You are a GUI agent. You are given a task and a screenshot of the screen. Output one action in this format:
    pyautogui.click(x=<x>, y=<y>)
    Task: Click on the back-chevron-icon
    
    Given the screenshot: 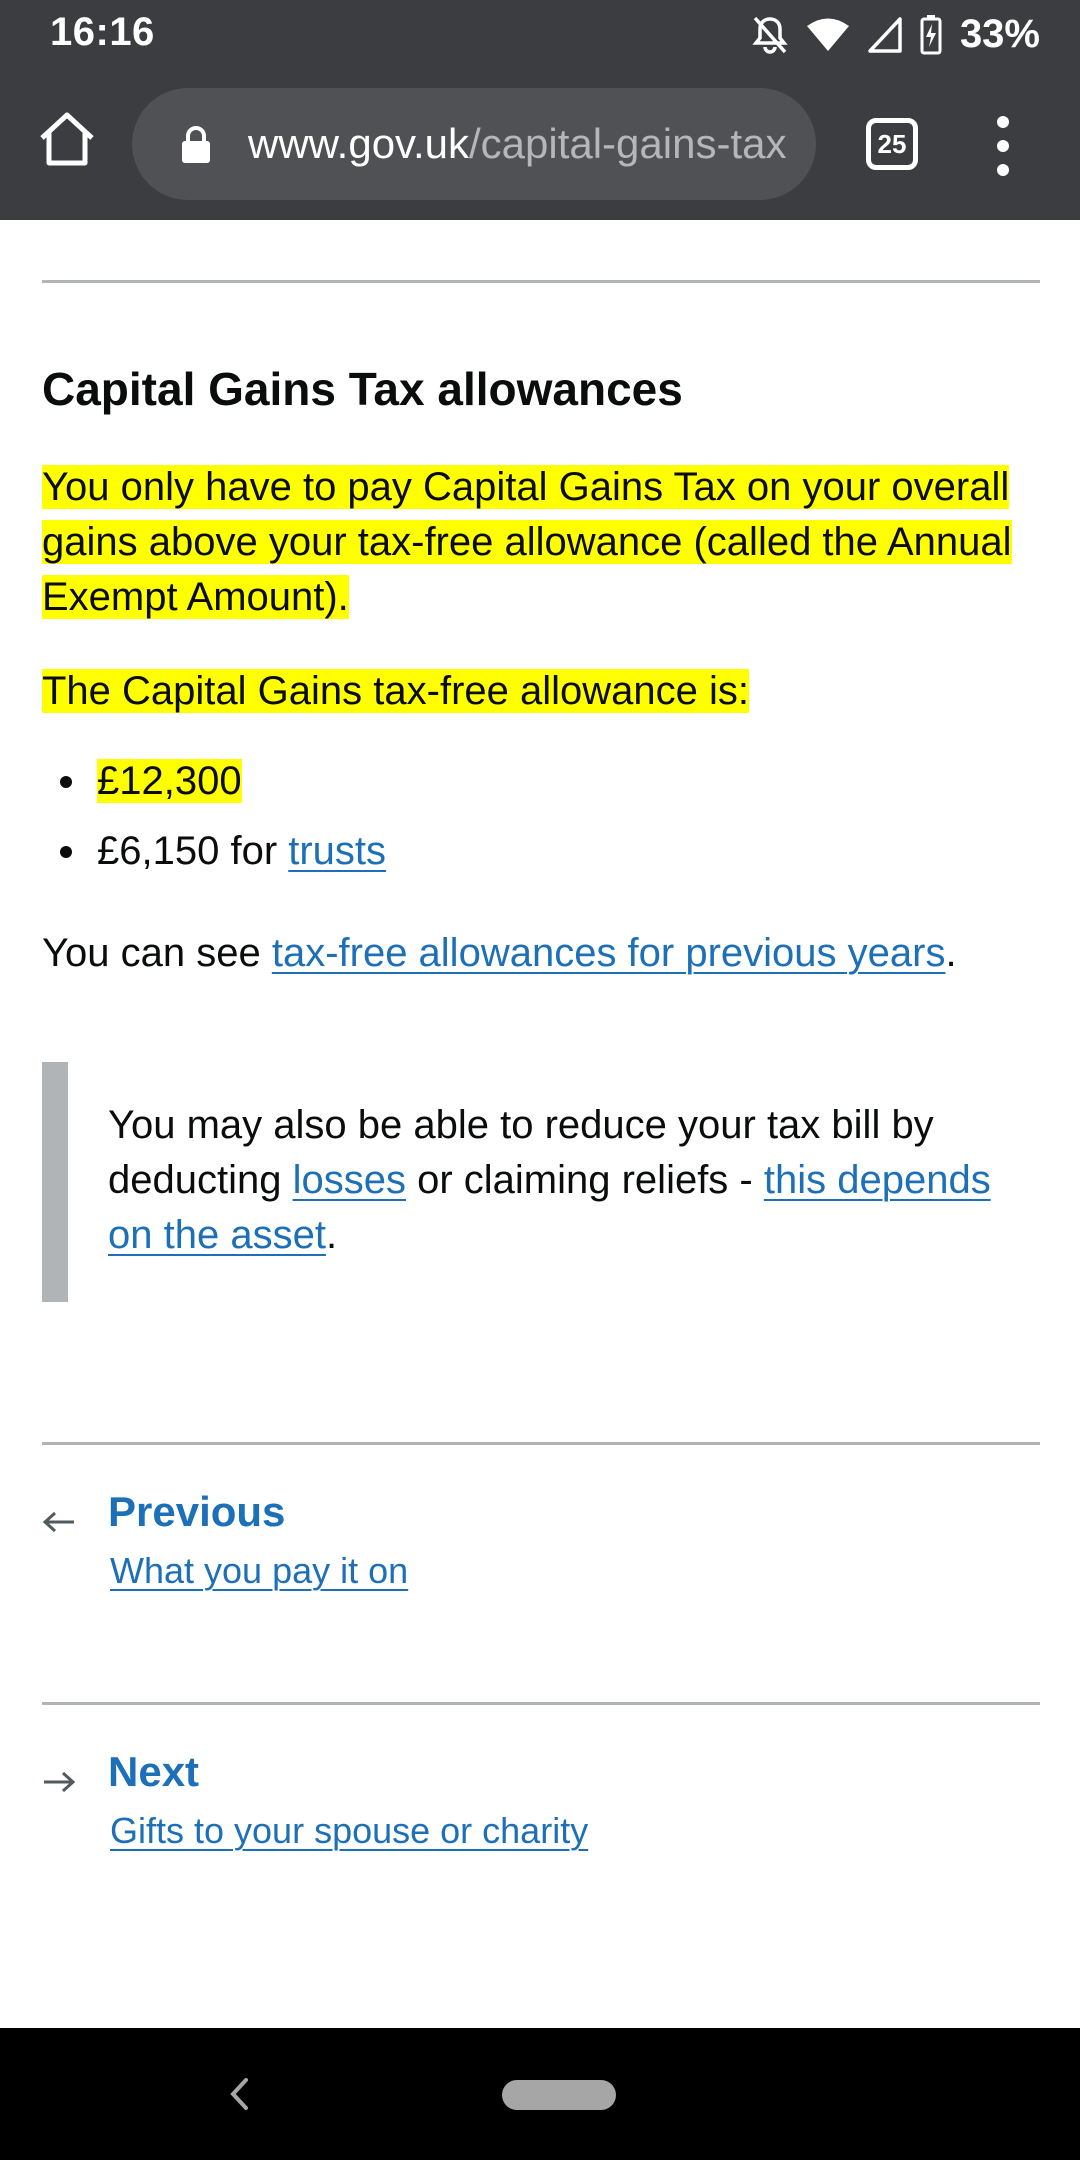 What is the action you would take?
    pyautogui.click(x=239, y=2094)
    